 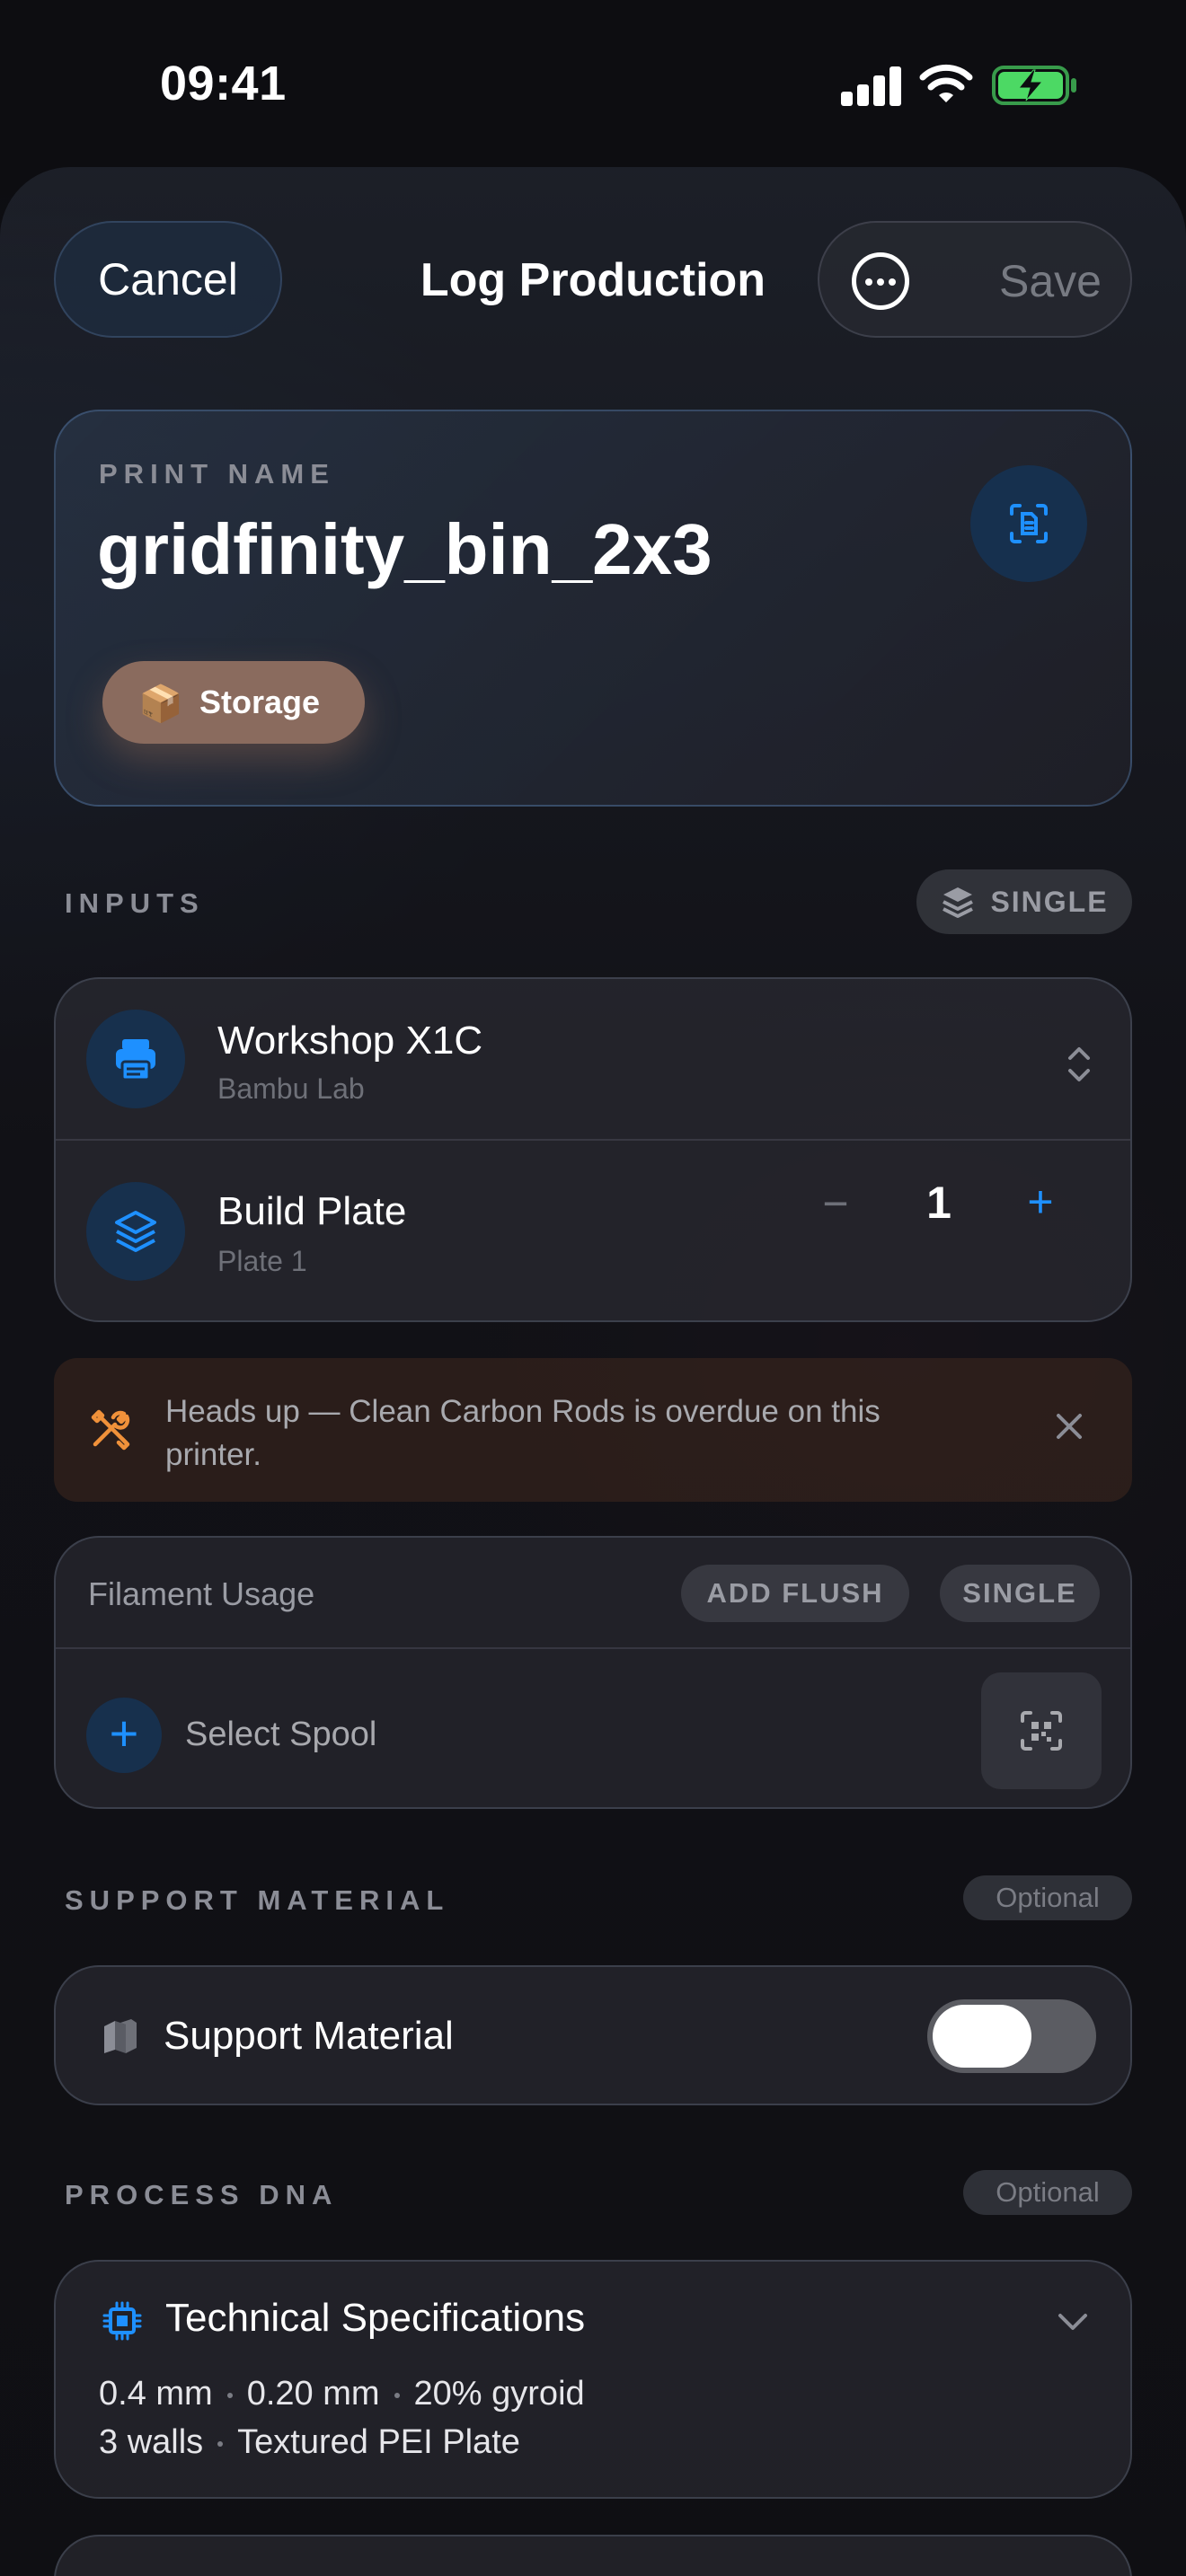 I want to click on layer-height: 0.20 mm, so click(x=313, y=2394).